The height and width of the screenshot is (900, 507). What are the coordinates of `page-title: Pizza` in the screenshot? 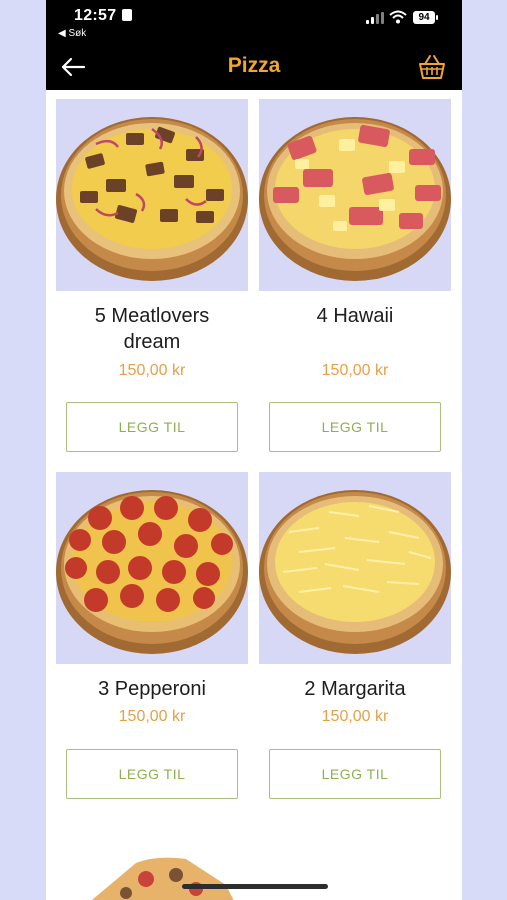 It's located at (254, 65).